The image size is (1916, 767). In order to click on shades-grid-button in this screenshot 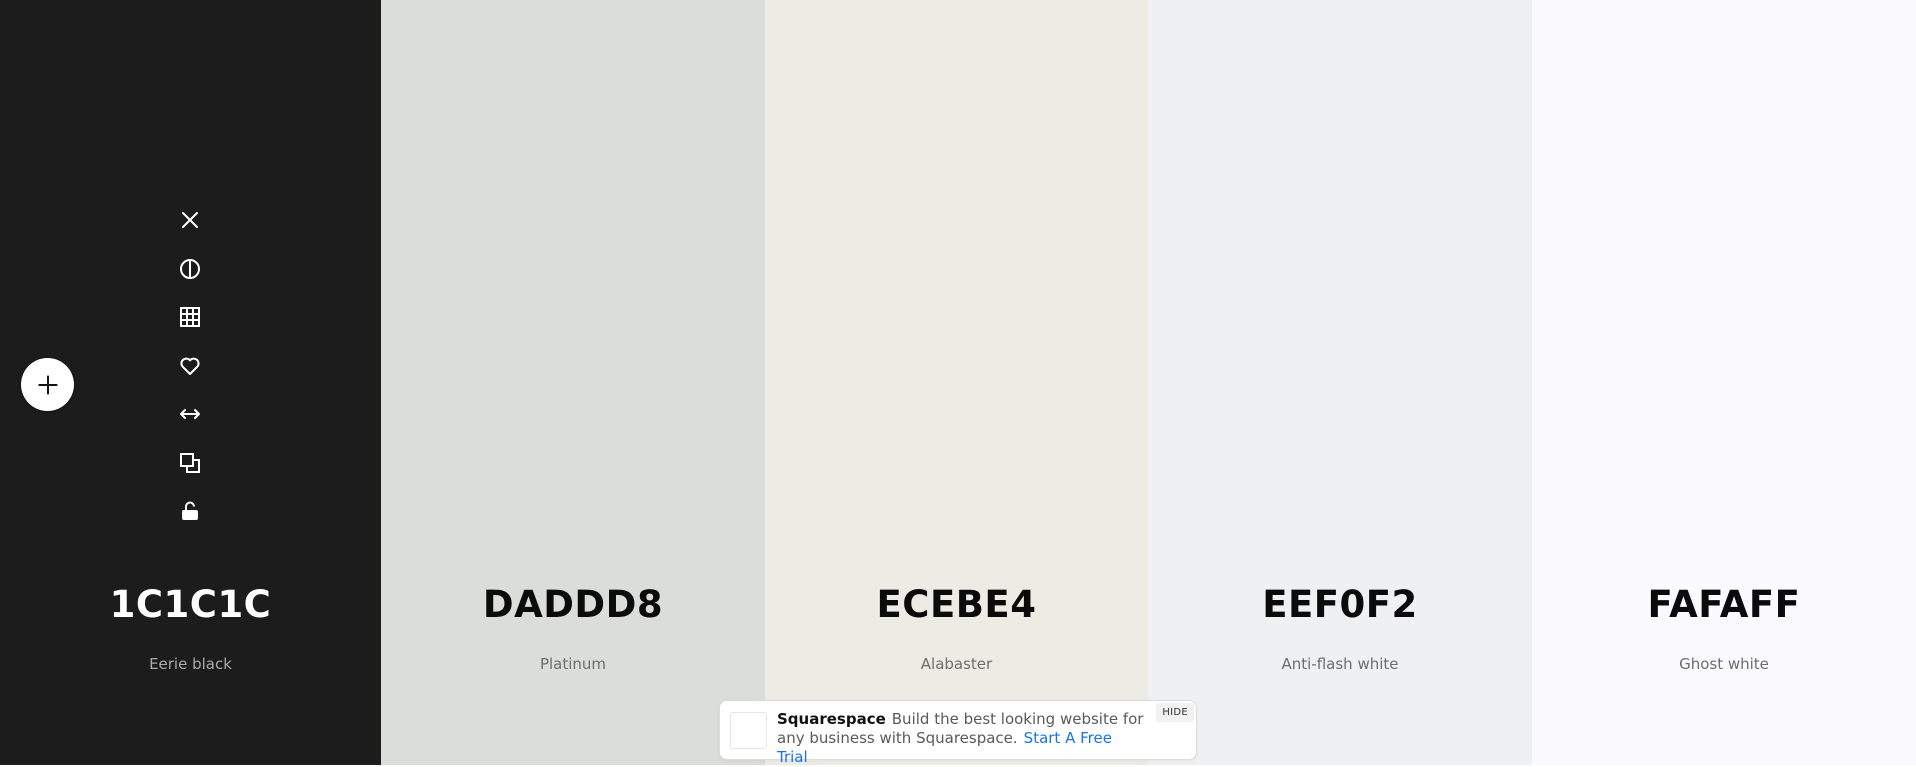, I will do `click(190, 317)`.